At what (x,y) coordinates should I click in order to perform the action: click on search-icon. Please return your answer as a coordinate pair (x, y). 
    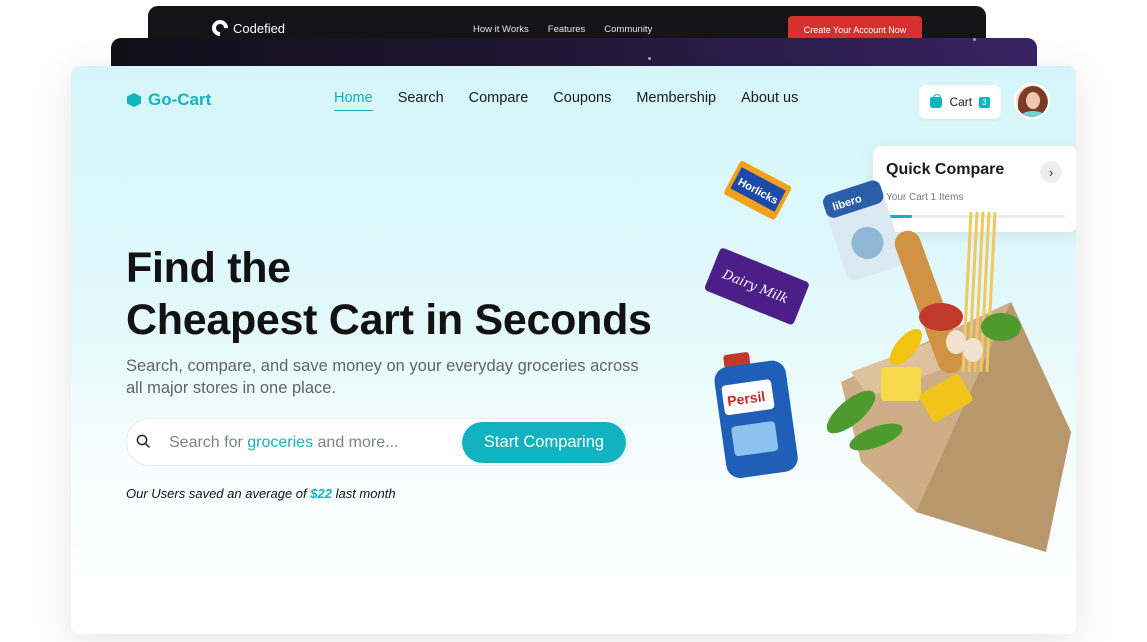
    Looking at the image, I should click on (143, 441).